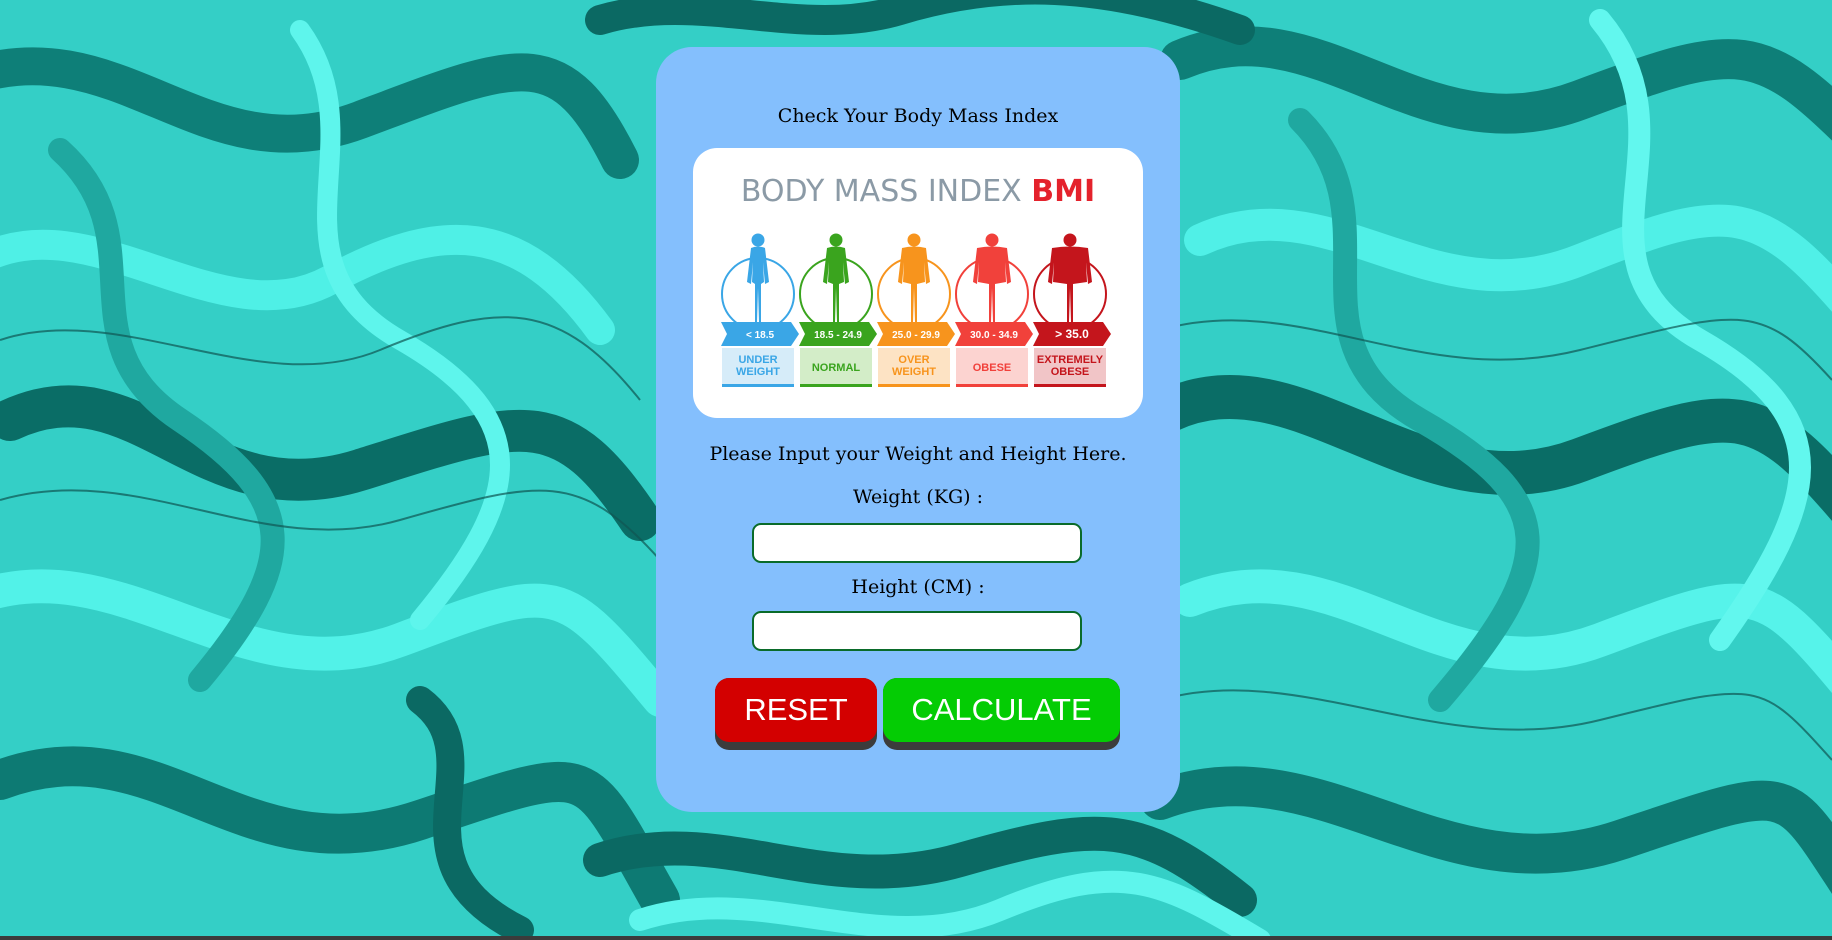 This screenshot has height=940, width=1832. I want to click on category-label: NORMAL, so click(836, 368).